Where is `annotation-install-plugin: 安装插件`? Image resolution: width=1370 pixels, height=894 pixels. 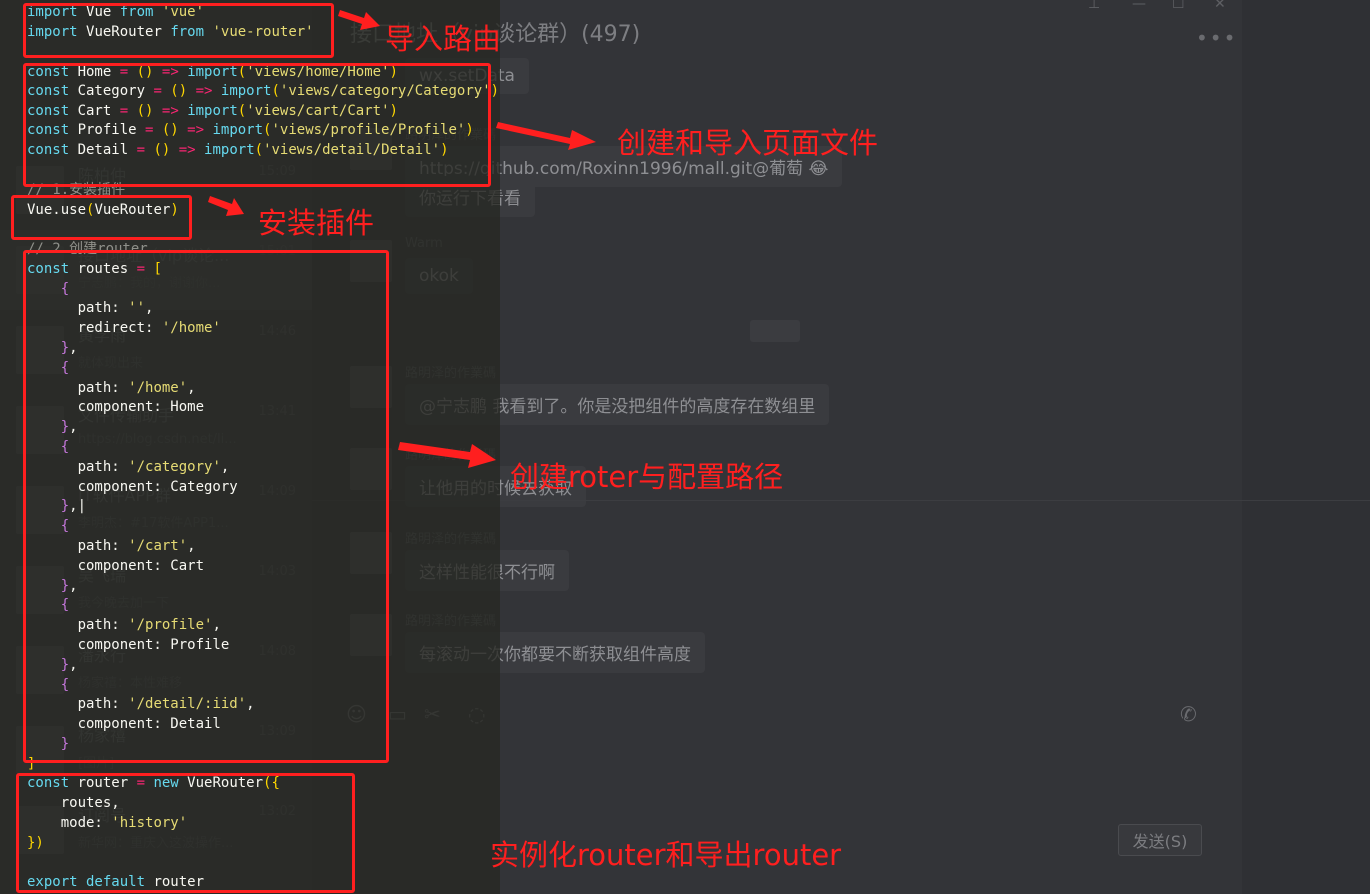
annotation-install-plugin: 安装插件 is located at coordinates (316, 223).